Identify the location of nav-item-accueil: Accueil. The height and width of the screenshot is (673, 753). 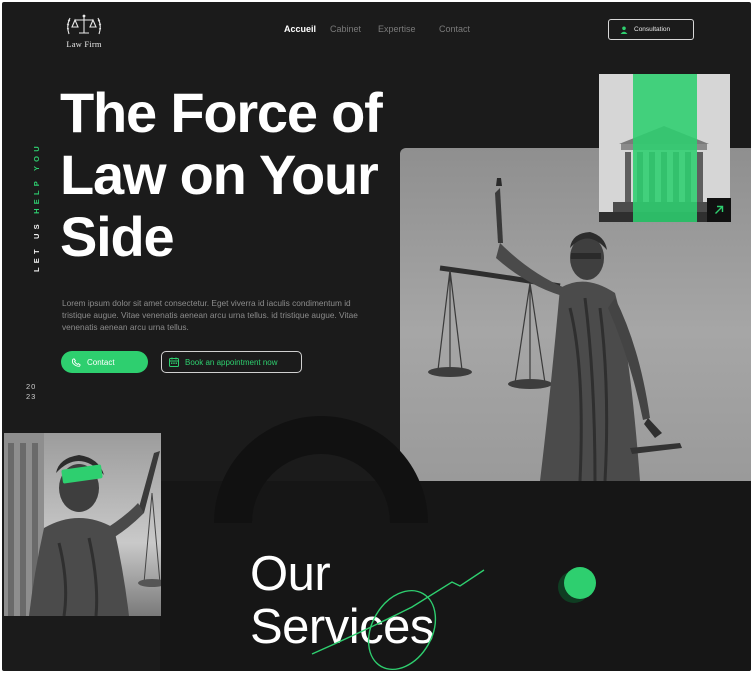
(307, 29).